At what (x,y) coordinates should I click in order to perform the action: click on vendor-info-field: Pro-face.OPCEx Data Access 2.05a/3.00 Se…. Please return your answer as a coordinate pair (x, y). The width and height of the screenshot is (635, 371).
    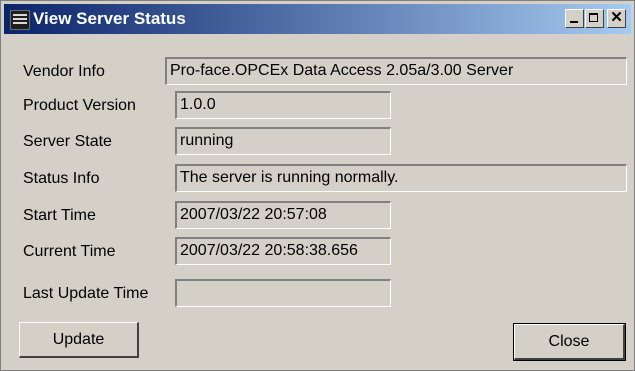
    Looking at the image, I should click on (396, 71).